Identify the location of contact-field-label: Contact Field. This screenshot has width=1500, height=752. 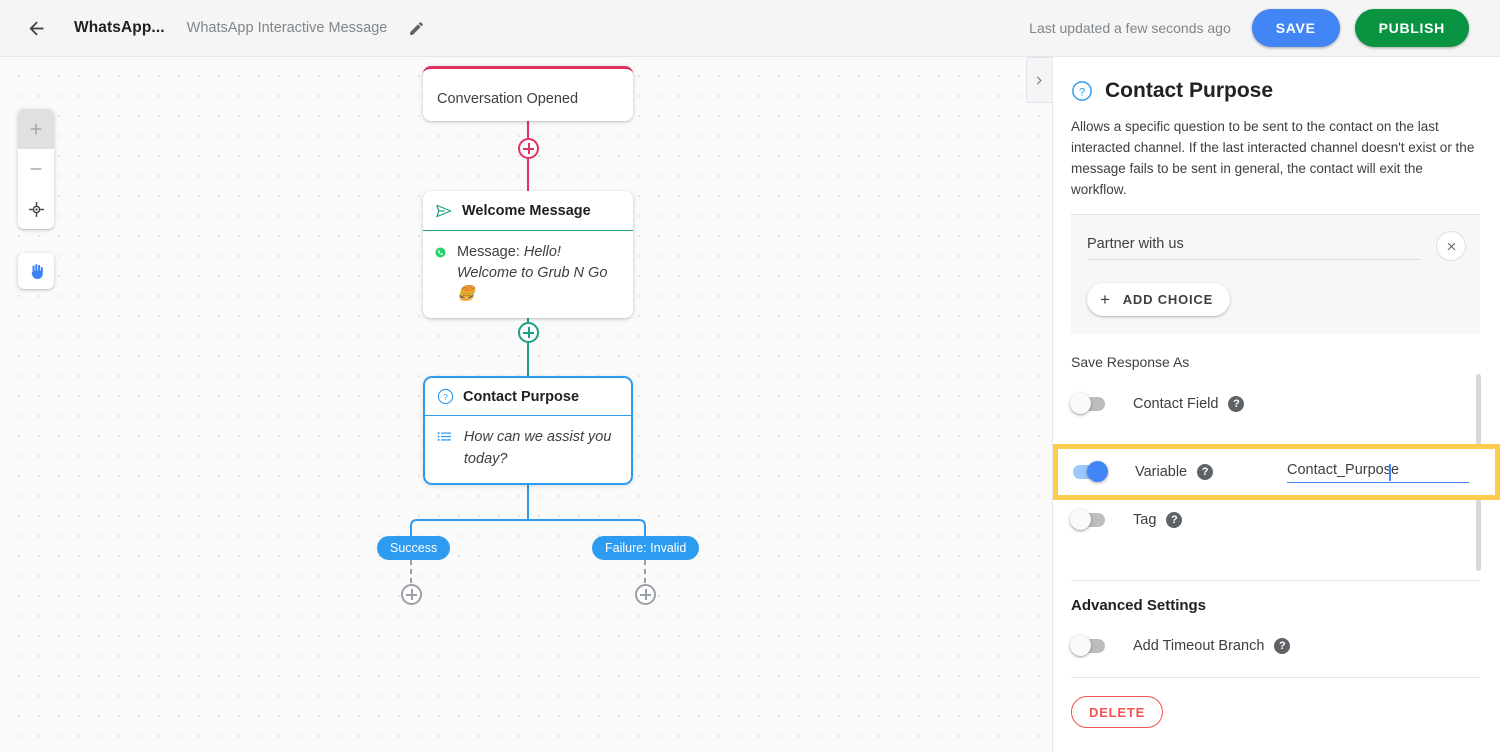
(1176, 404).